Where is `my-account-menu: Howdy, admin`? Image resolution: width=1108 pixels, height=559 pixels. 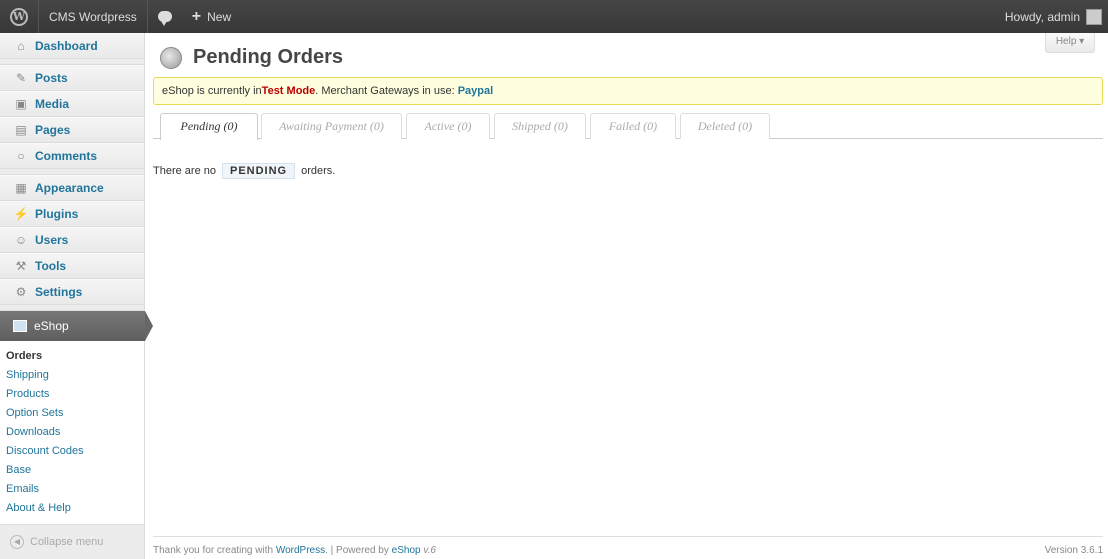
my-account-menu: Howdy, admin is located at coordinates (1051, 16).